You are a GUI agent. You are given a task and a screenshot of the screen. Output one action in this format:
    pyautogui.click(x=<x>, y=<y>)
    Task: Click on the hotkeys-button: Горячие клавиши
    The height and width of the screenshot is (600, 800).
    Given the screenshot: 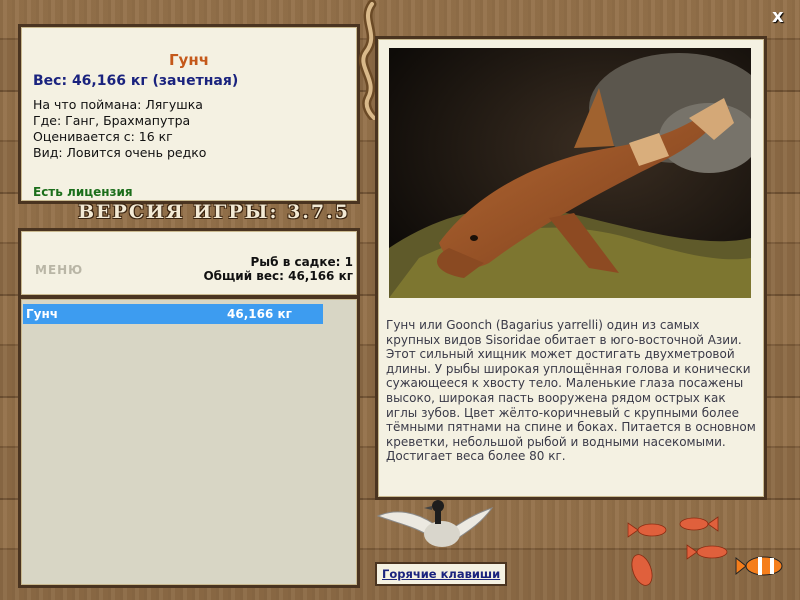 What is the action you would take?
    pyautogui.click(x=441, y=574)
    